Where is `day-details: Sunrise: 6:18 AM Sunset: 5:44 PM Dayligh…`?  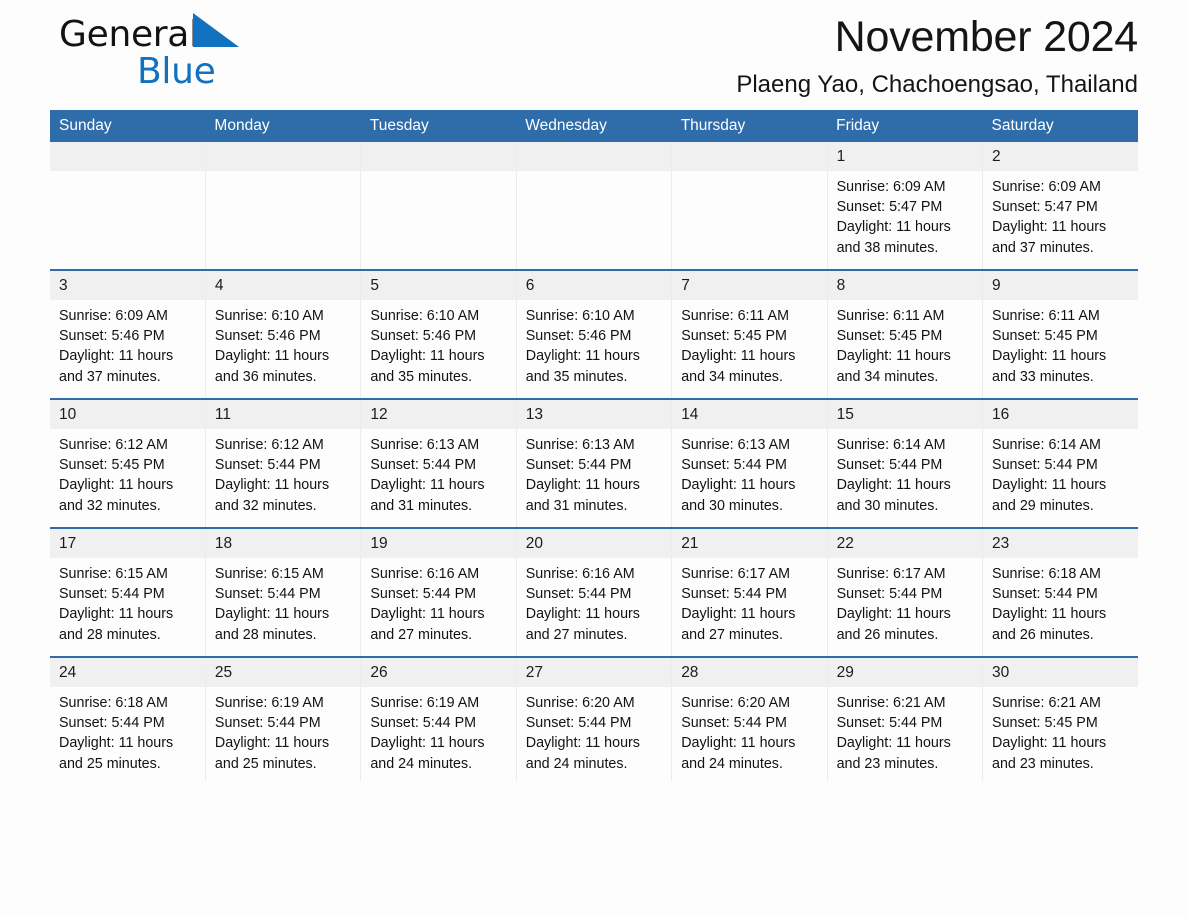
day-details: Sunrise: 6:18 AM Sunset: 5:44 PM Dayligh… is located at coordinates (1060, 607).